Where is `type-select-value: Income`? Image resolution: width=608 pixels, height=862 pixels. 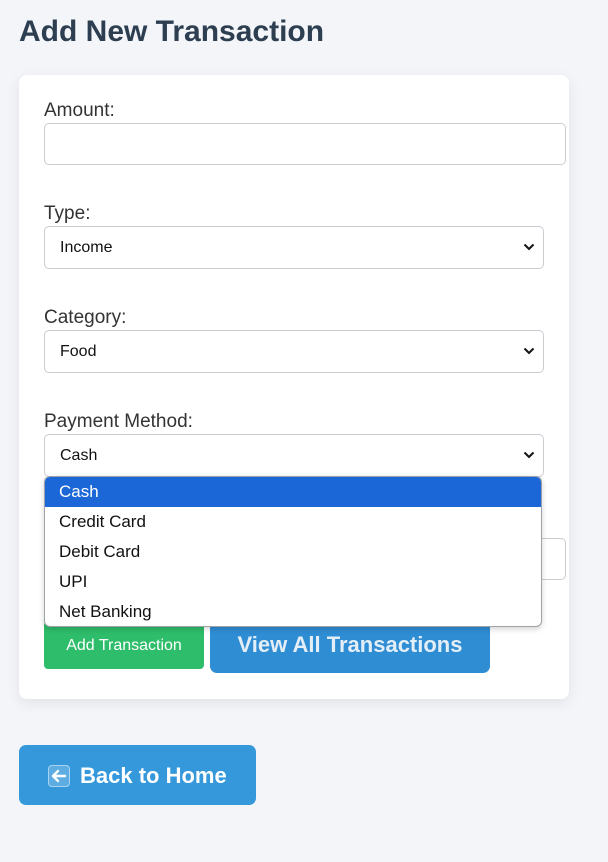 type-select-value: Income is located at coordinates (86, 247).